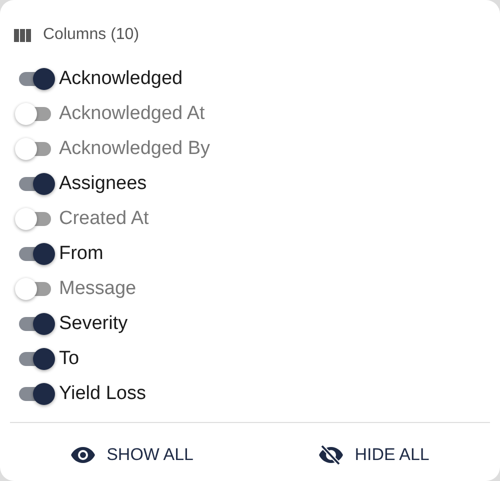  What do you see at coordinates (103, 183) in the screenshot?
I see `column-label: Assignees` at bounding box center [103, 183].